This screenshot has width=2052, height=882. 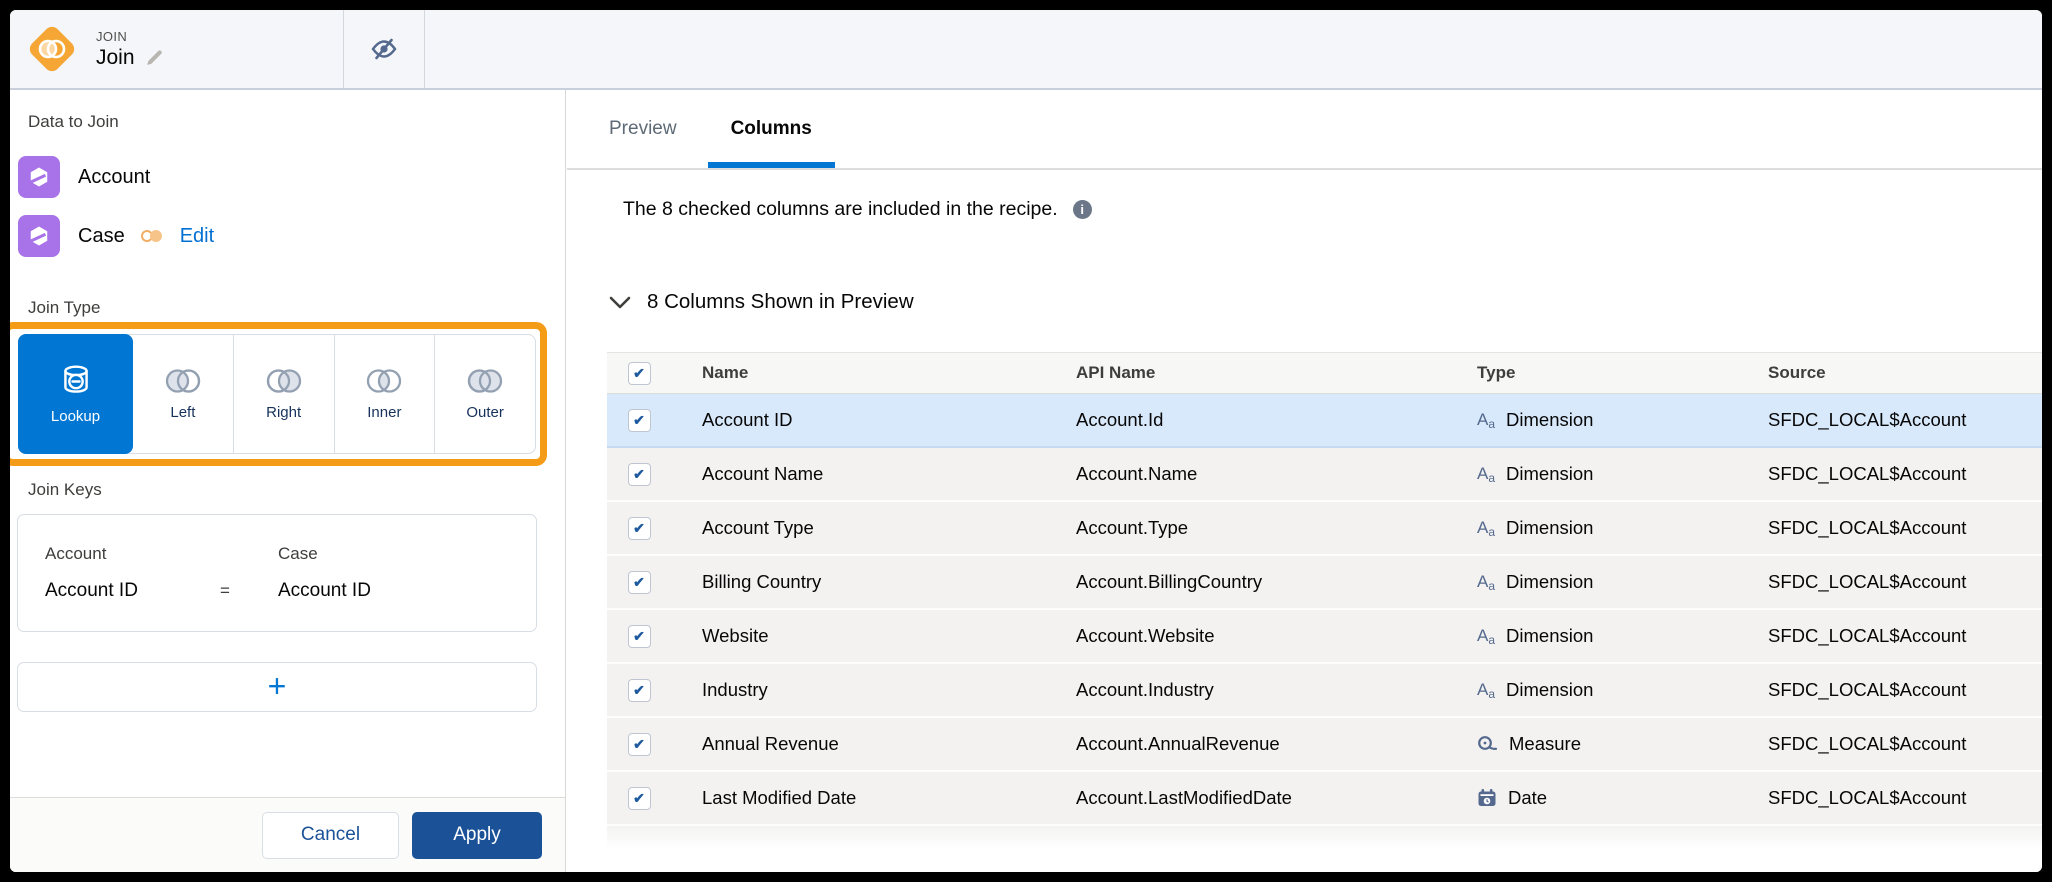 I want to click on join-type-inner: Inner, so click(x=384, y=394).